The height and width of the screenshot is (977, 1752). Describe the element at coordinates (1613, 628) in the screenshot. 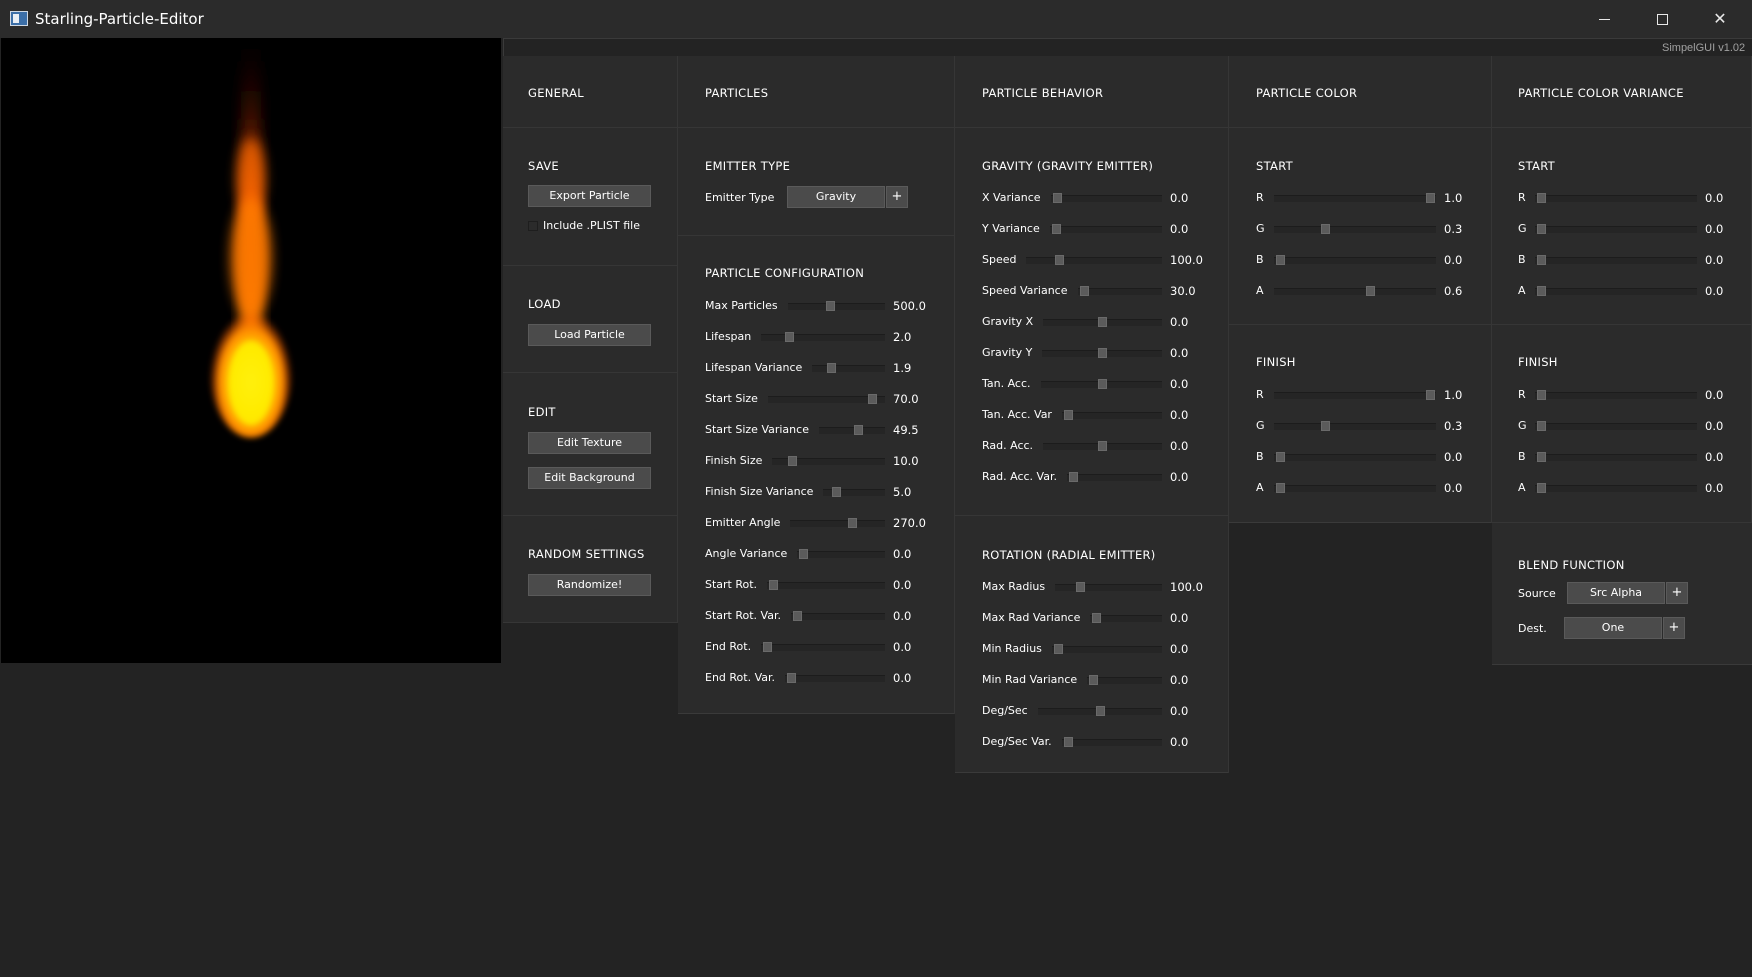

I see `blend-dest-select: One` at that location.